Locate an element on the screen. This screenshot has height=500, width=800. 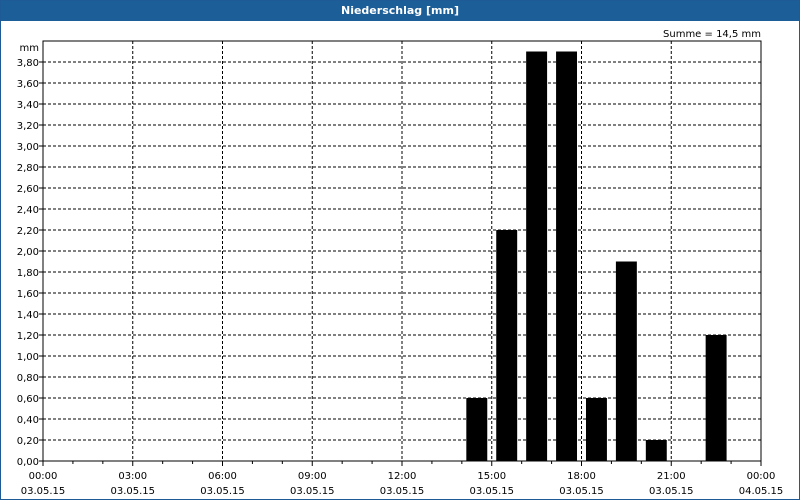
y-tick-label: 2,40 is located at coordinates (28, 210).